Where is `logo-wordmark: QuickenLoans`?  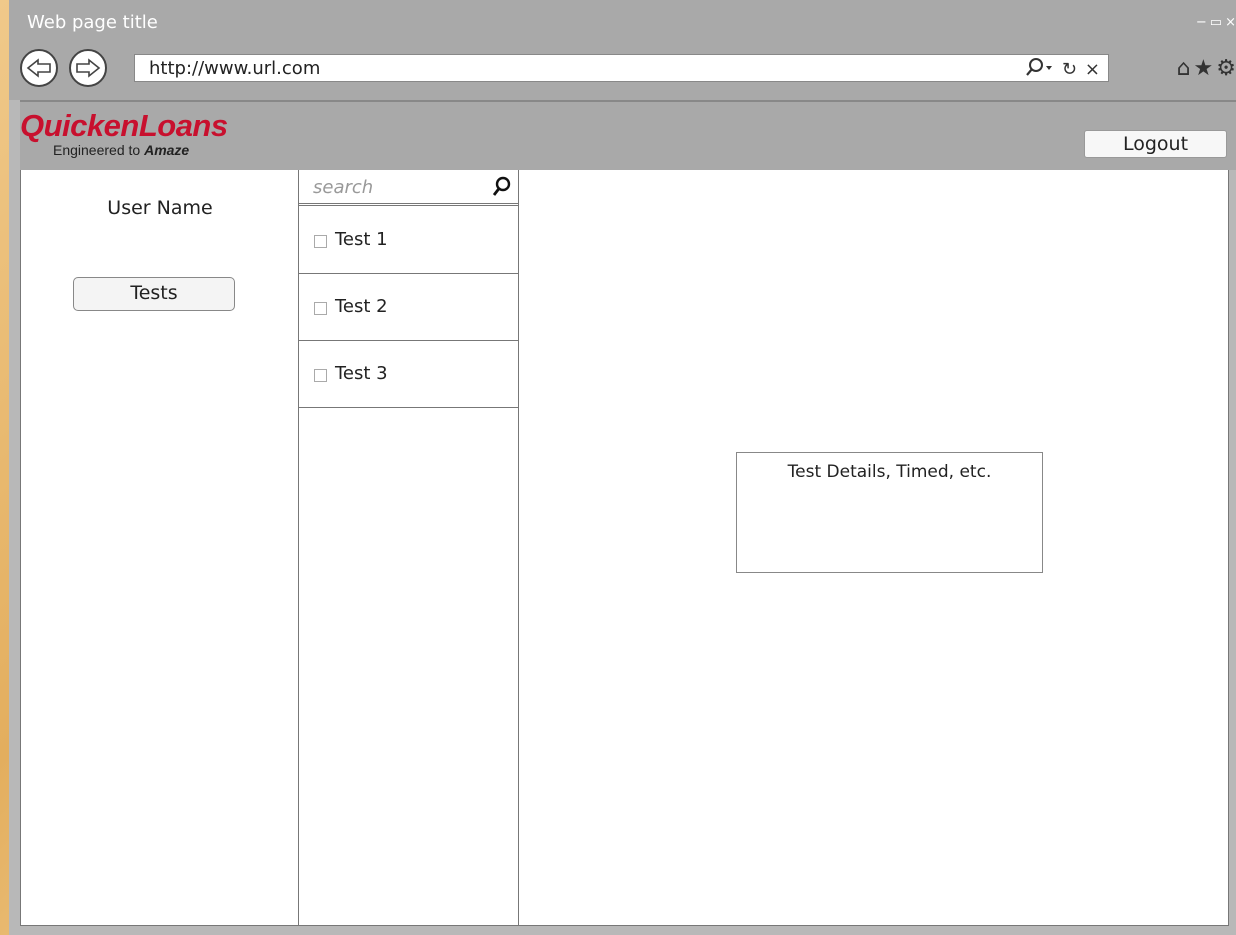 logo-wordmark: QuickenLoans is located at coordinates (124, 125).